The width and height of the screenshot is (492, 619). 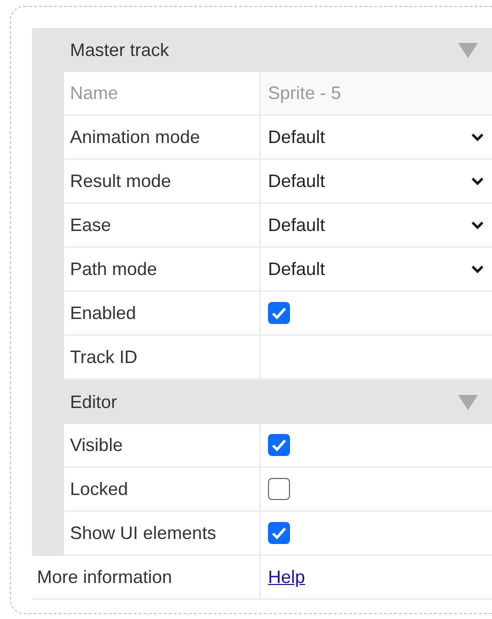 What do you see at coordinates (146, 578) in the screenshot?
I see `property-label: More information` at bounding box center [146, 578].